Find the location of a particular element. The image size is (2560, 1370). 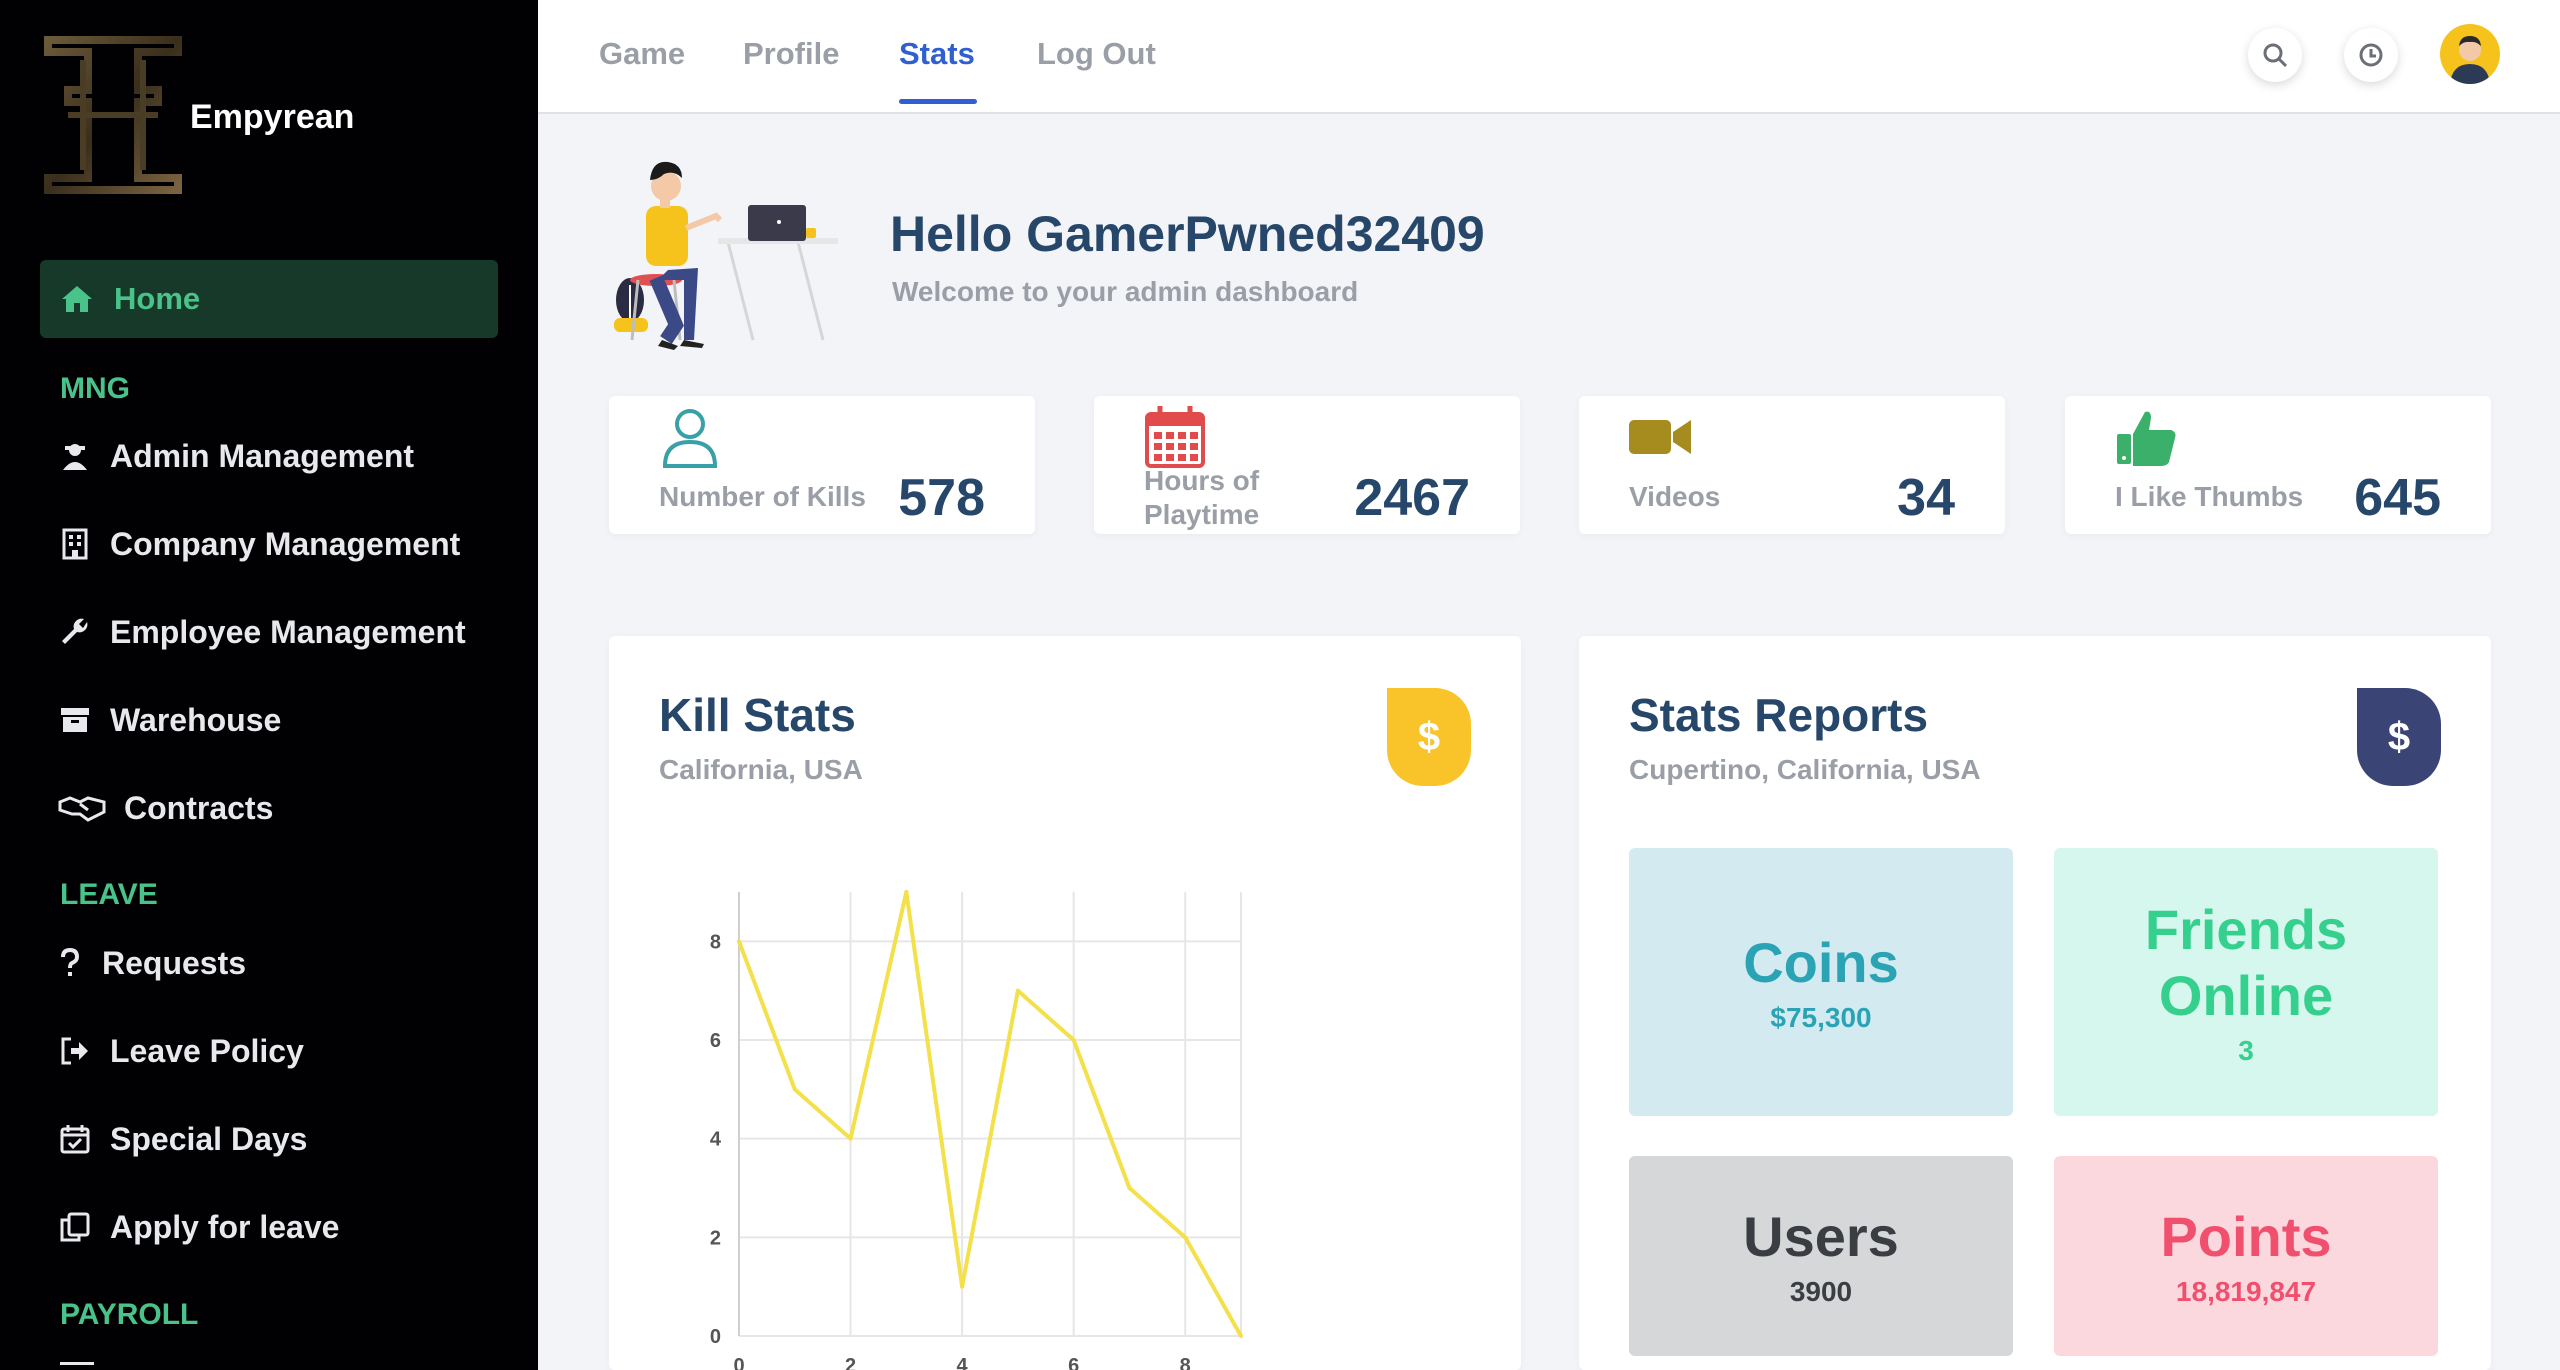

series-line is located at coordinates (990, 1113).